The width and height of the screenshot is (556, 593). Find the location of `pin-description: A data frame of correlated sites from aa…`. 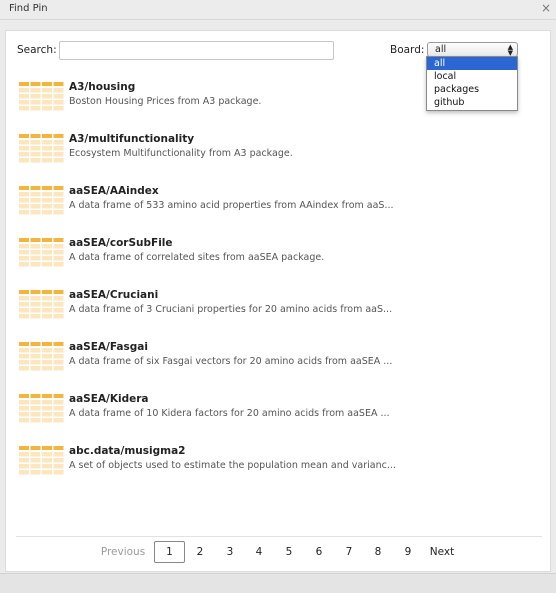

pin-description: A data frame of correlated sites from aa… is located at coordinates (197, 257).